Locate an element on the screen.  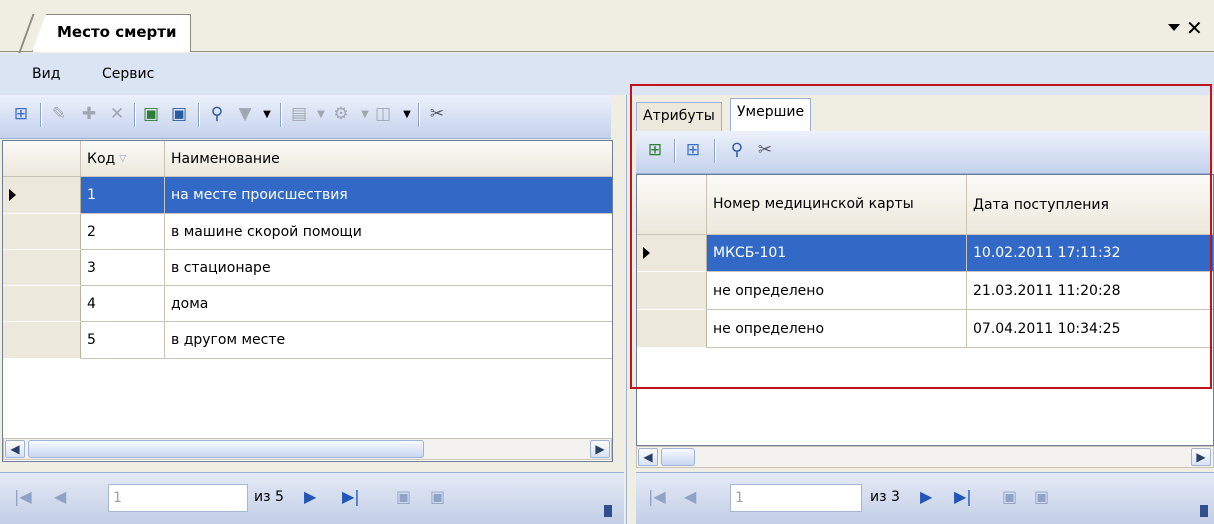
cell-name: дома is located at coordinates (388, 304).